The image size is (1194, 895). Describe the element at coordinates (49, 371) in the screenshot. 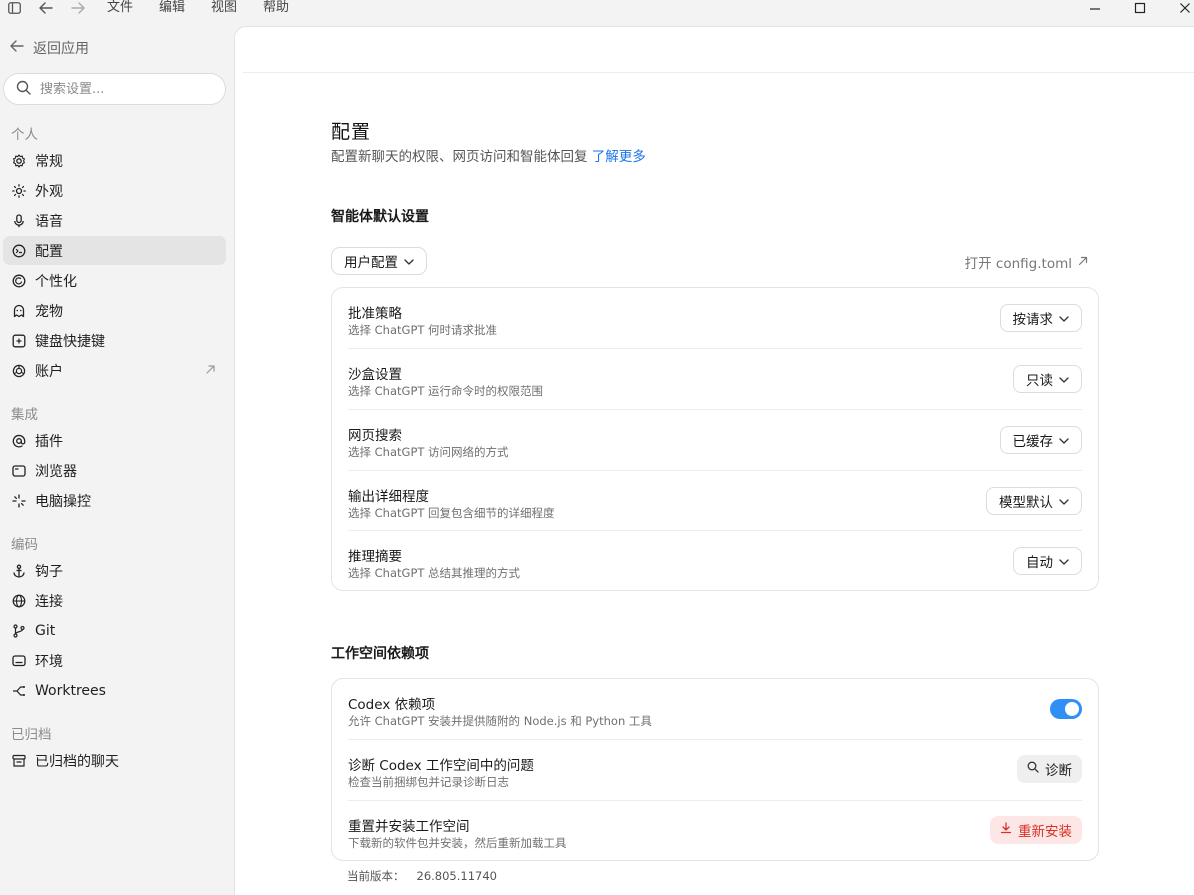

I see `sidebar-item-label: 账户` at that location.